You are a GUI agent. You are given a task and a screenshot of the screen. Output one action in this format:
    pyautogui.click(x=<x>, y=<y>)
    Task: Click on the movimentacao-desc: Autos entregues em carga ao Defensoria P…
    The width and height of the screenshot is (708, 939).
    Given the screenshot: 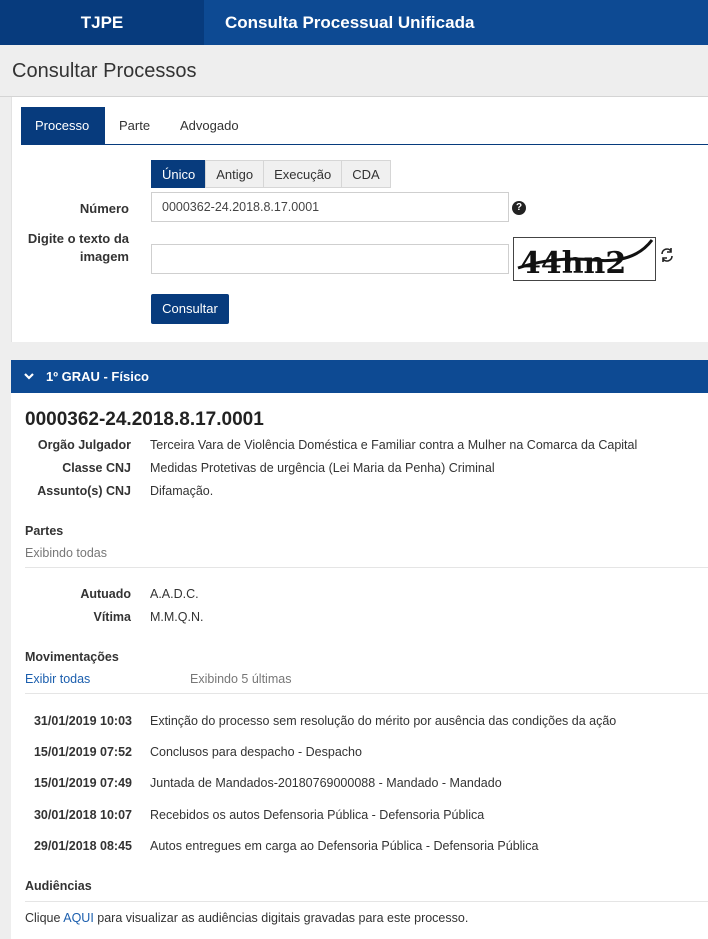 What is the action you would take?
    pyautogui.click(x=344, y=846)
    